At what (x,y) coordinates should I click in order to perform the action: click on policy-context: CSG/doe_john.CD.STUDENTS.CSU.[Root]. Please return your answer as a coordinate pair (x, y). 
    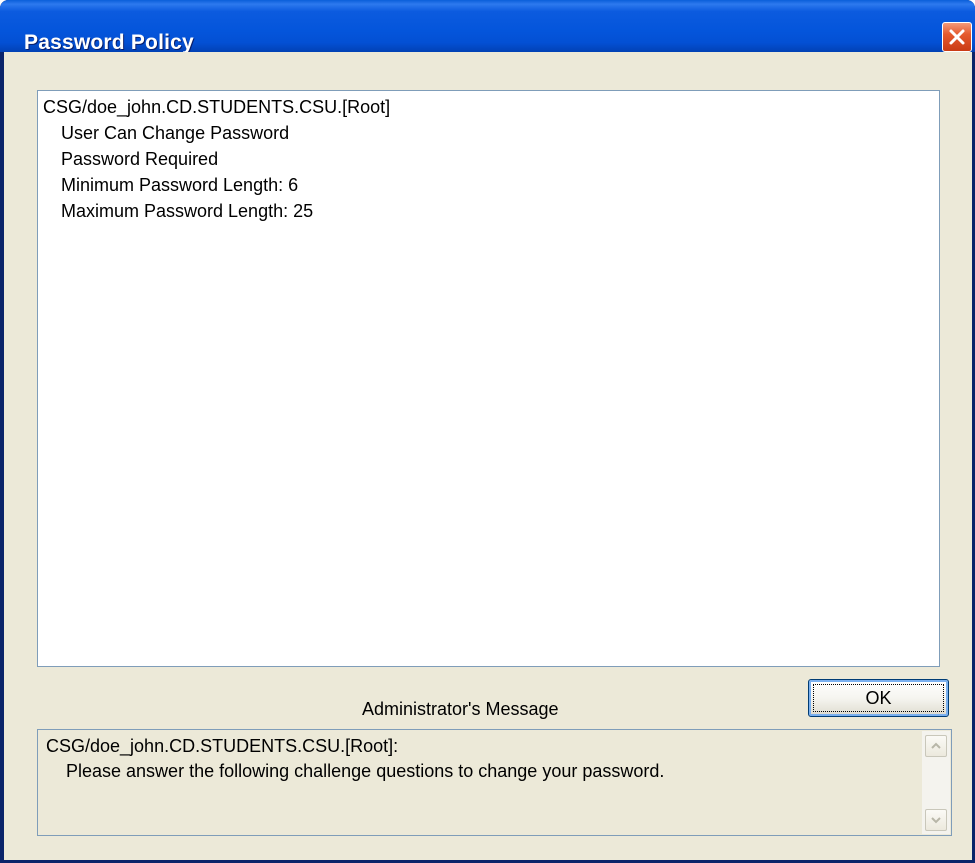
    Looking at the image, I should click on (217, 107).